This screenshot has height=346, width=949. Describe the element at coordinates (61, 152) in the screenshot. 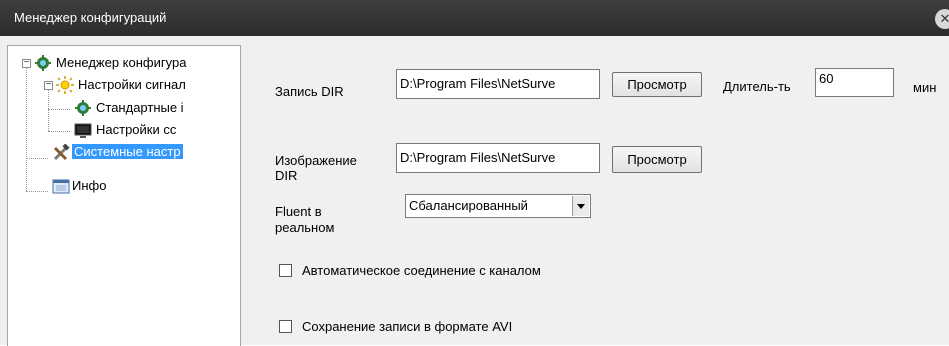

I see `tools-icon` at that location.